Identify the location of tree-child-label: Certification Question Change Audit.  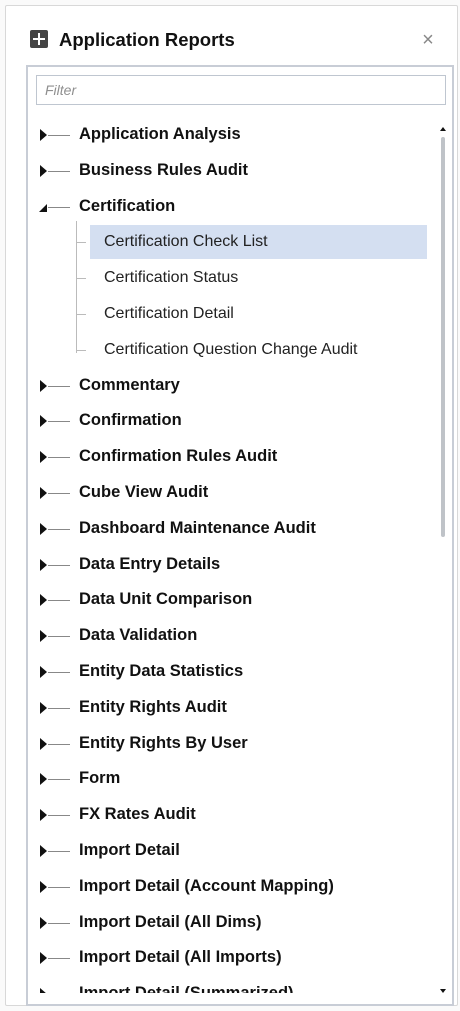
(231, 349).